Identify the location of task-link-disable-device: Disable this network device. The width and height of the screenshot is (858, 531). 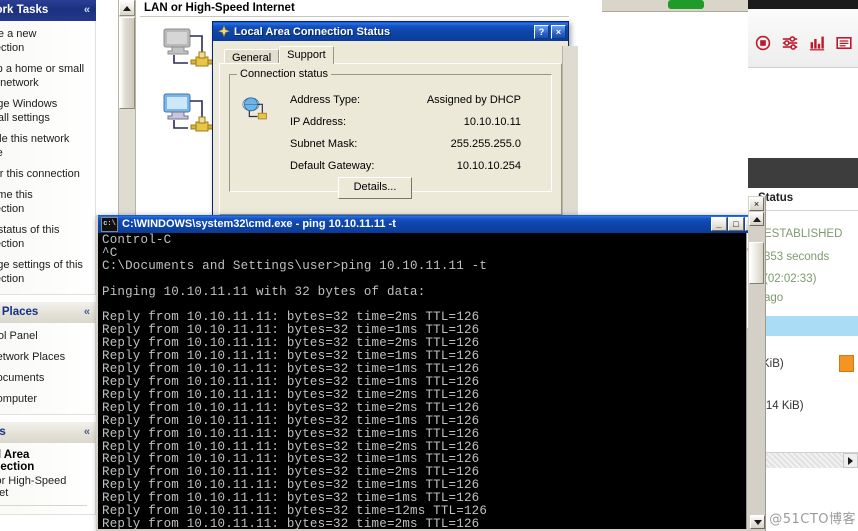
(43, 146).